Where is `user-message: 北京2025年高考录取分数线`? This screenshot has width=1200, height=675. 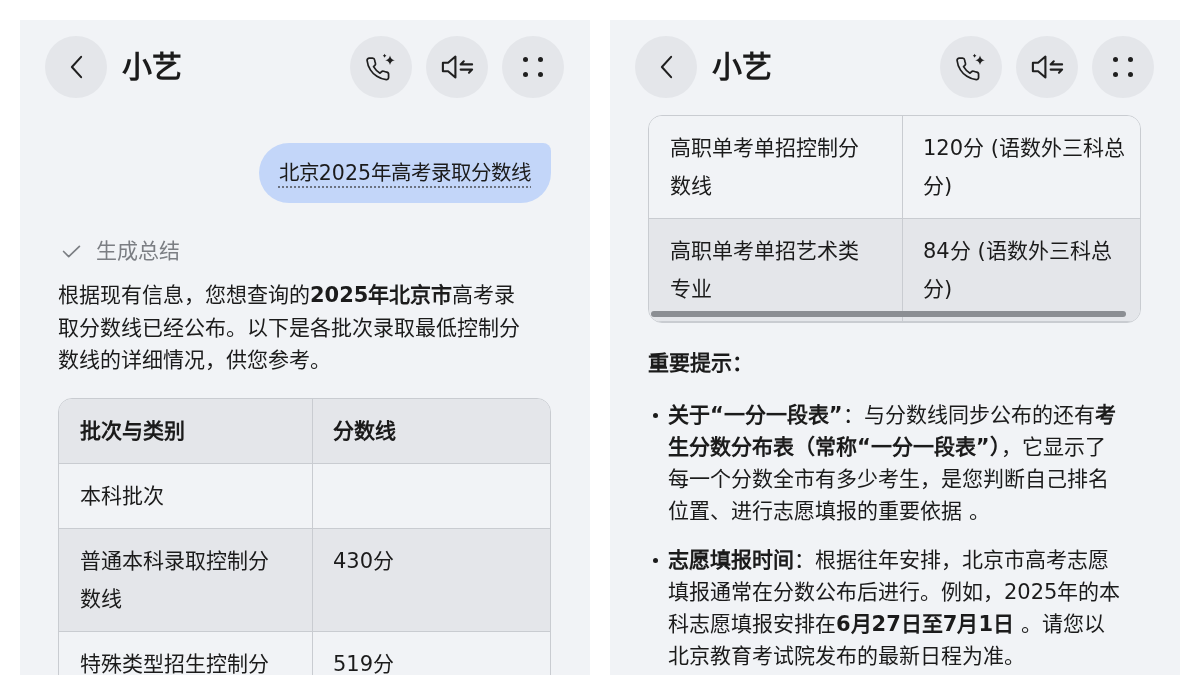 user-message: 北京2025年高考录取分数线 is located at coordinates (404, 173).